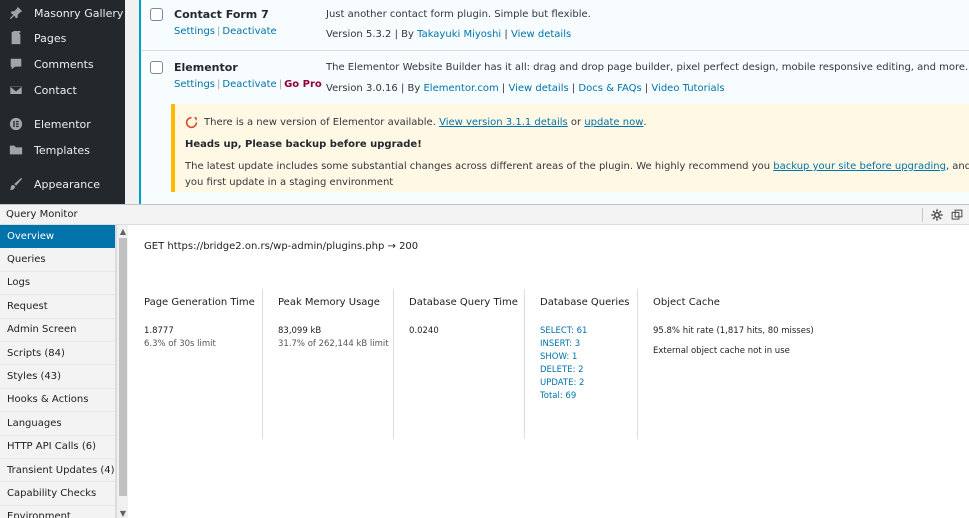 This screenshot has width=969, height=518. I want to click on scrollbar-thumb, so click(123, 367).